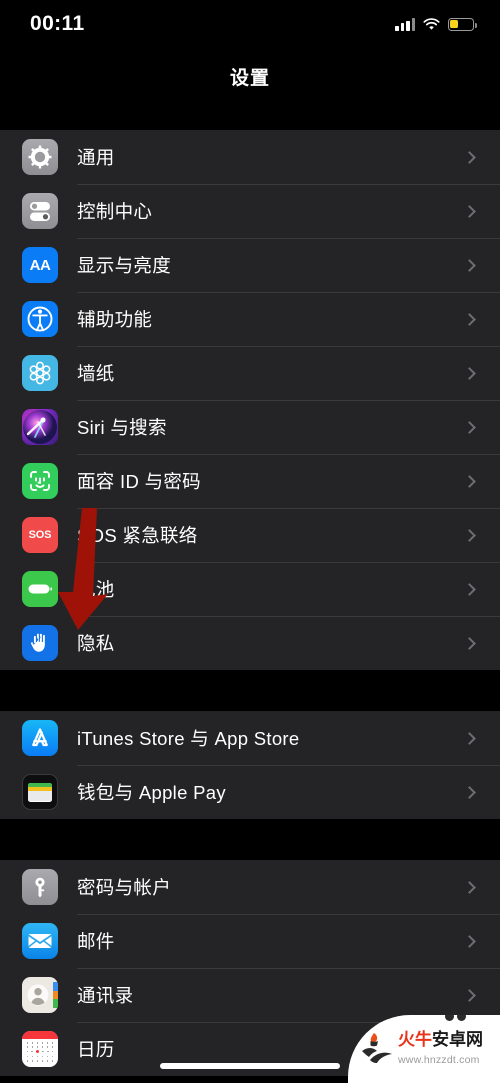  Describe the element at coordinates (250, 1066) in the screenshot. I see `home-indicator` at that location.